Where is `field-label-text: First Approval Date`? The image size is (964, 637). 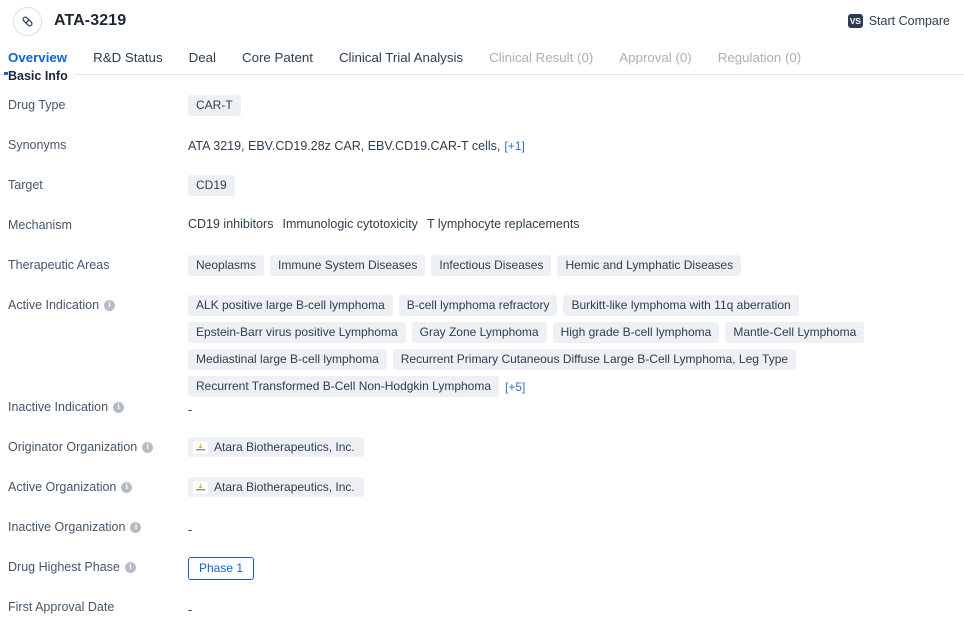
field-label-text: First Approval Date is located at coordinates (61, 607).